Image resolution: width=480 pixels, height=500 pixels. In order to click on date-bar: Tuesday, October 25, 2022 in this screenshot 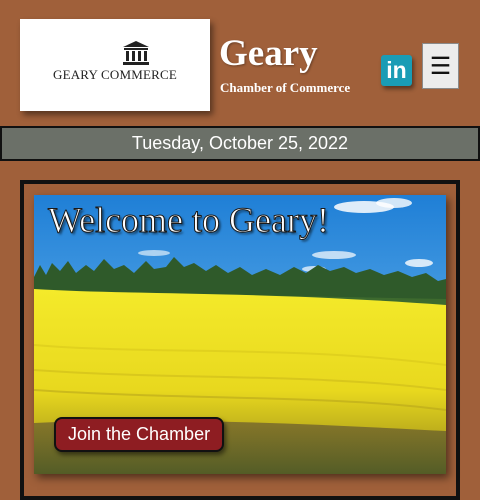, I will do `click(240, 143)`.